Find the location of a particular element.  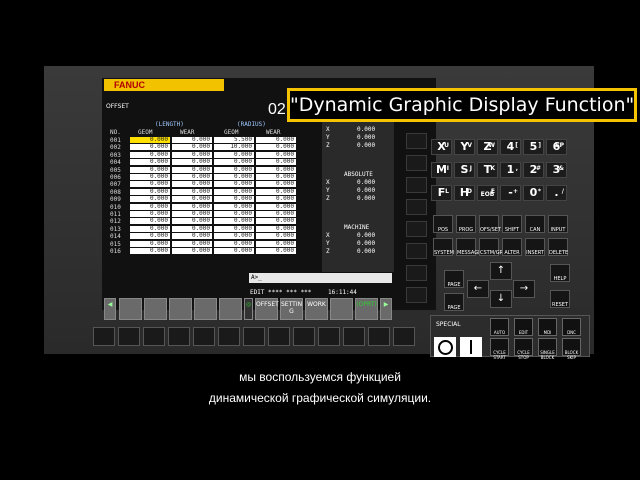

softkey-next-icon: ▶ is located at coordinates (386, 309).